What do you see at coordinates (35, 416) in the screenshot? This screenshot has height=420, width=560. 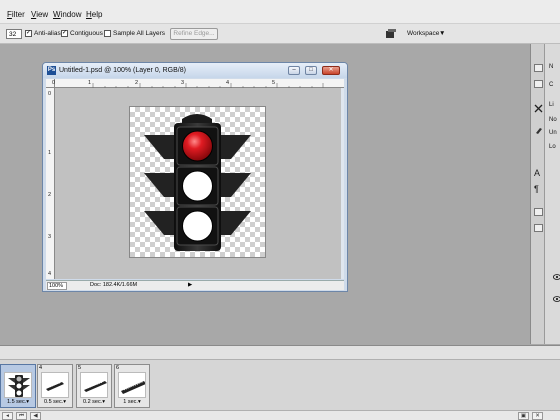 I see `previous-frame-button: ◀` at bounding box center [35, 416].